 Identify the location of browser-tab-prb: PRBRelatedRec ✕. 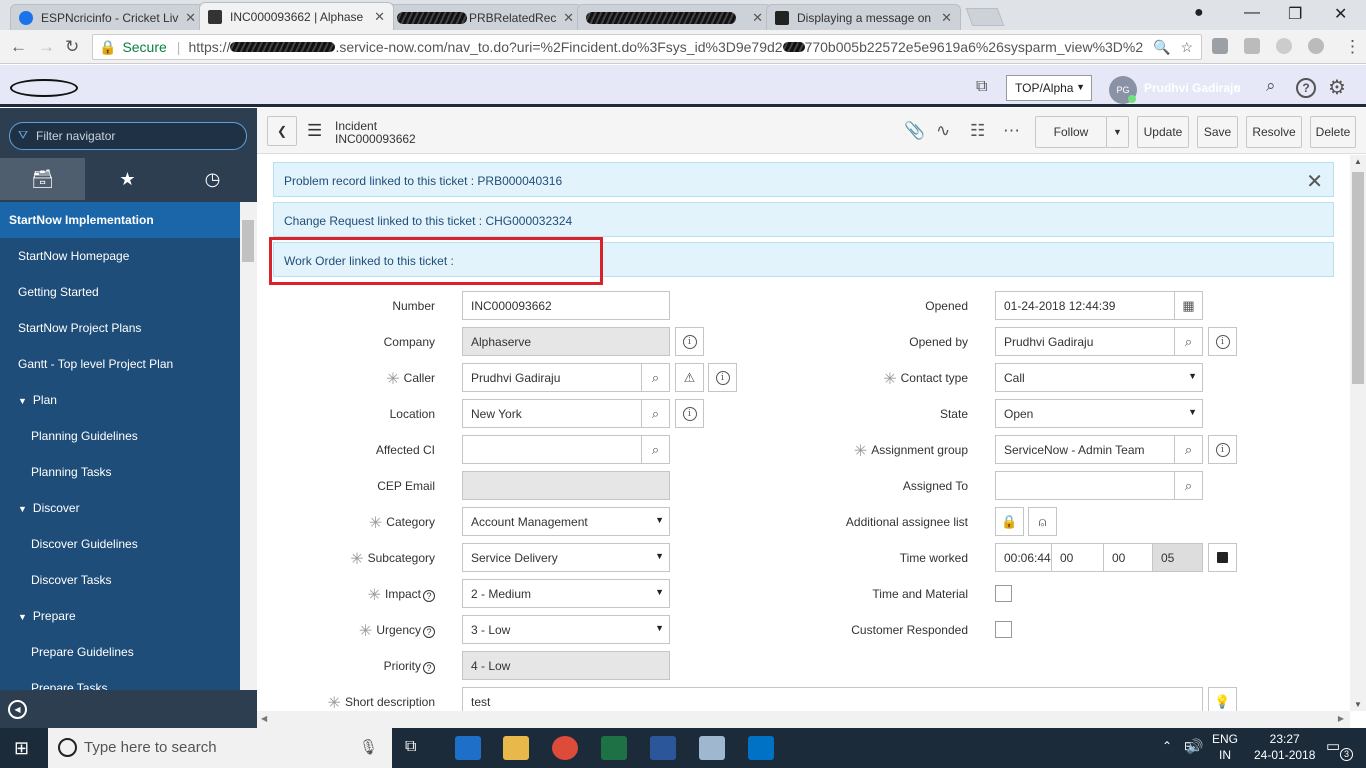
(485, 17).